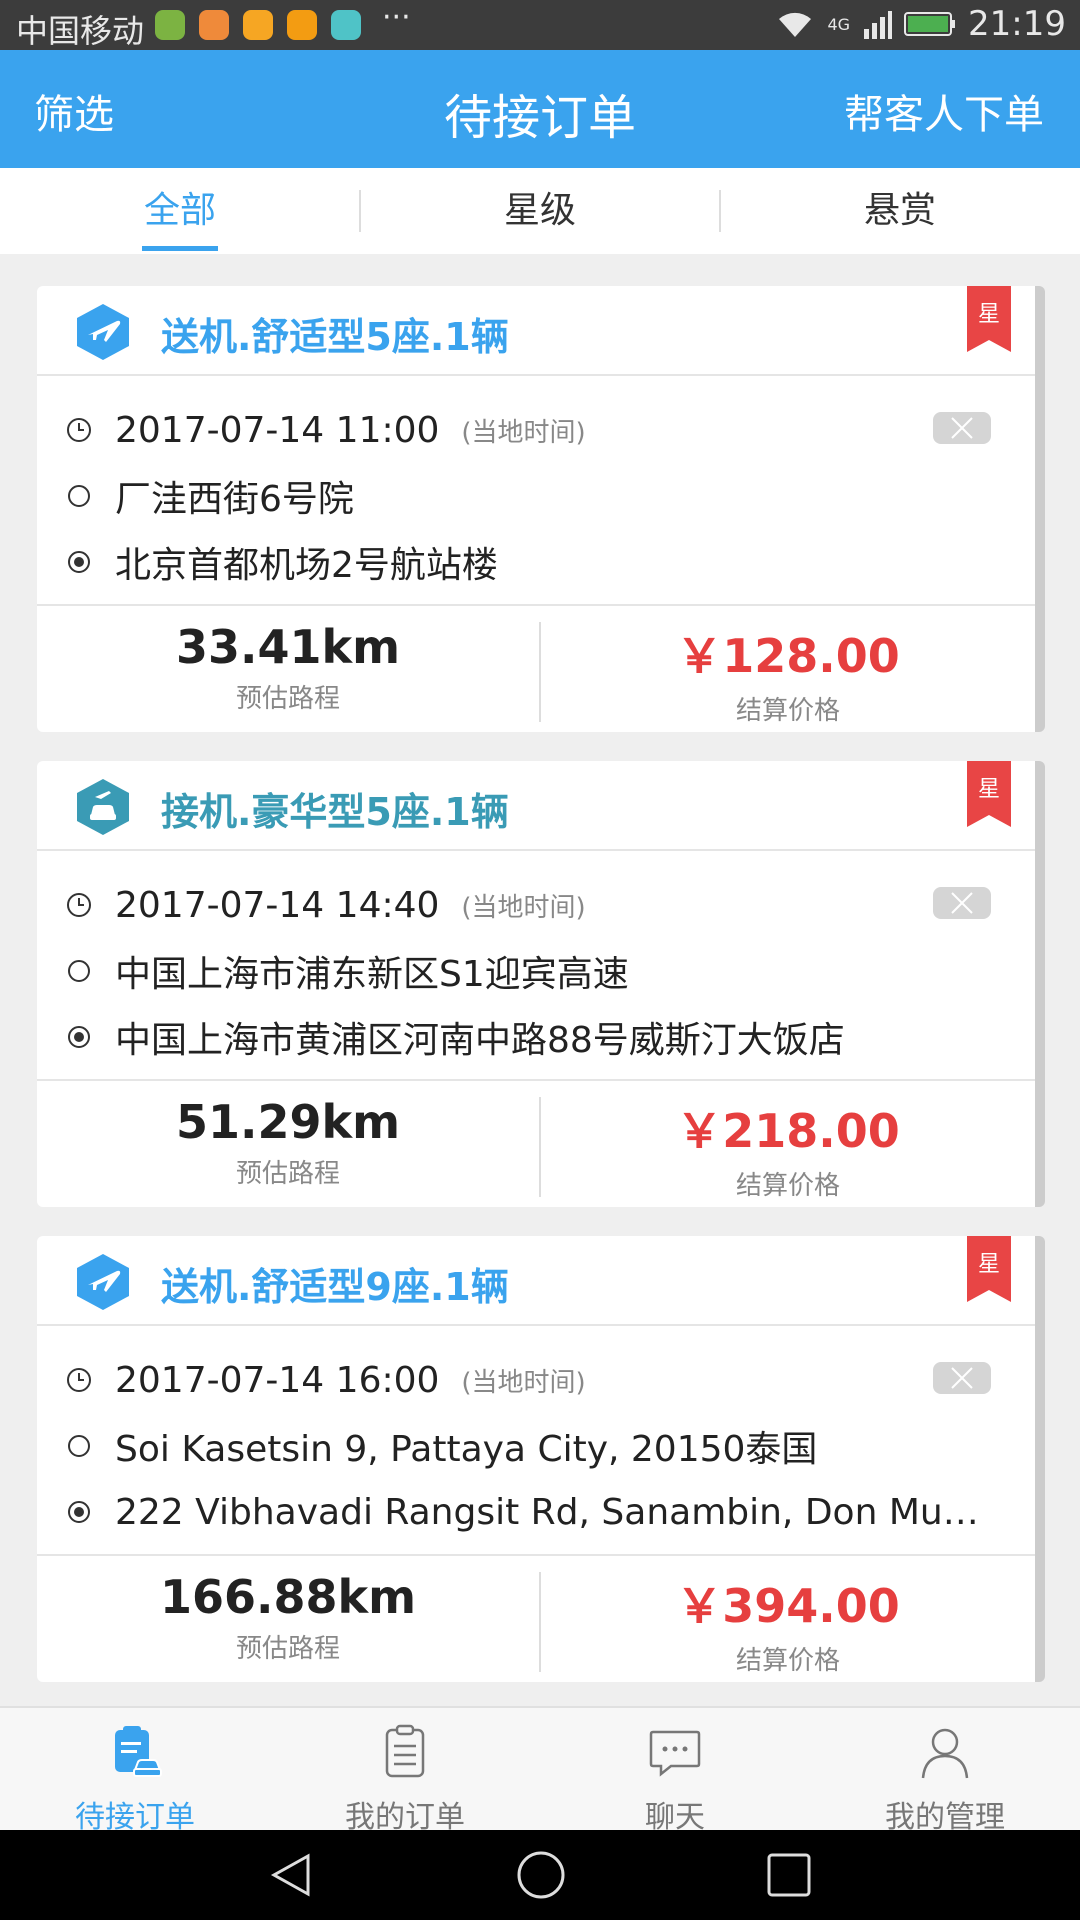  I want to click on tab-label: 悬赏, so click(899, 210).